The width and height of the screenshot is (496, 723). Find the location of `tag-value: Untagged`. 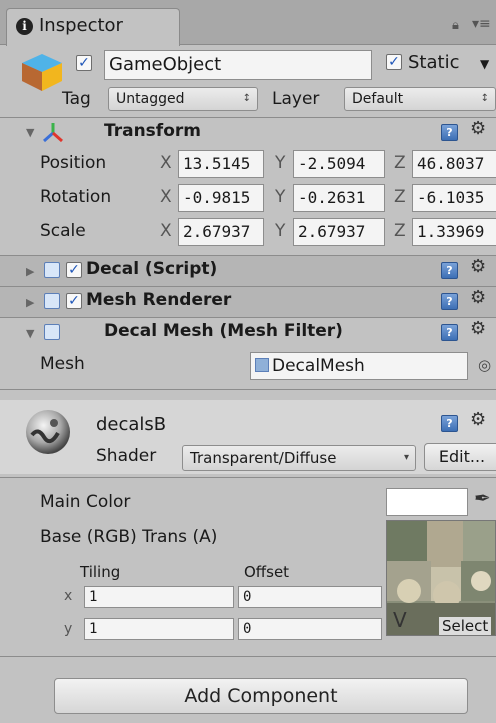

tag-value: Untagged is located at coordinates (150, 99).